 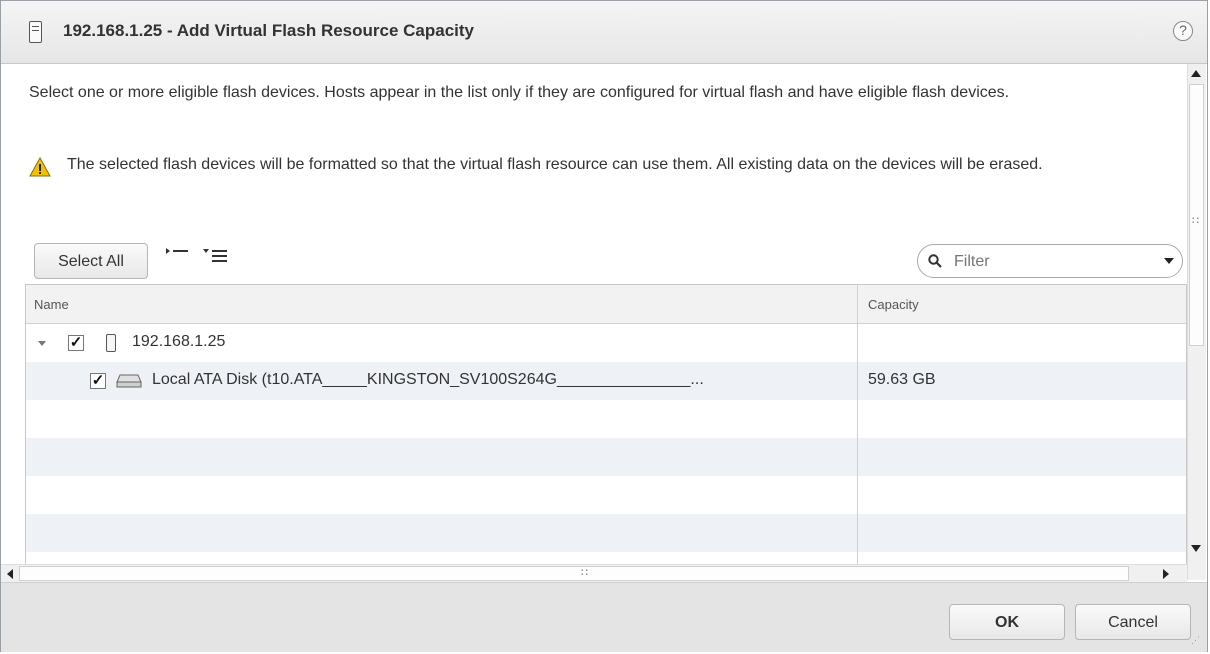 I want to click on expand-all-icon, so click(x=177, y=254).